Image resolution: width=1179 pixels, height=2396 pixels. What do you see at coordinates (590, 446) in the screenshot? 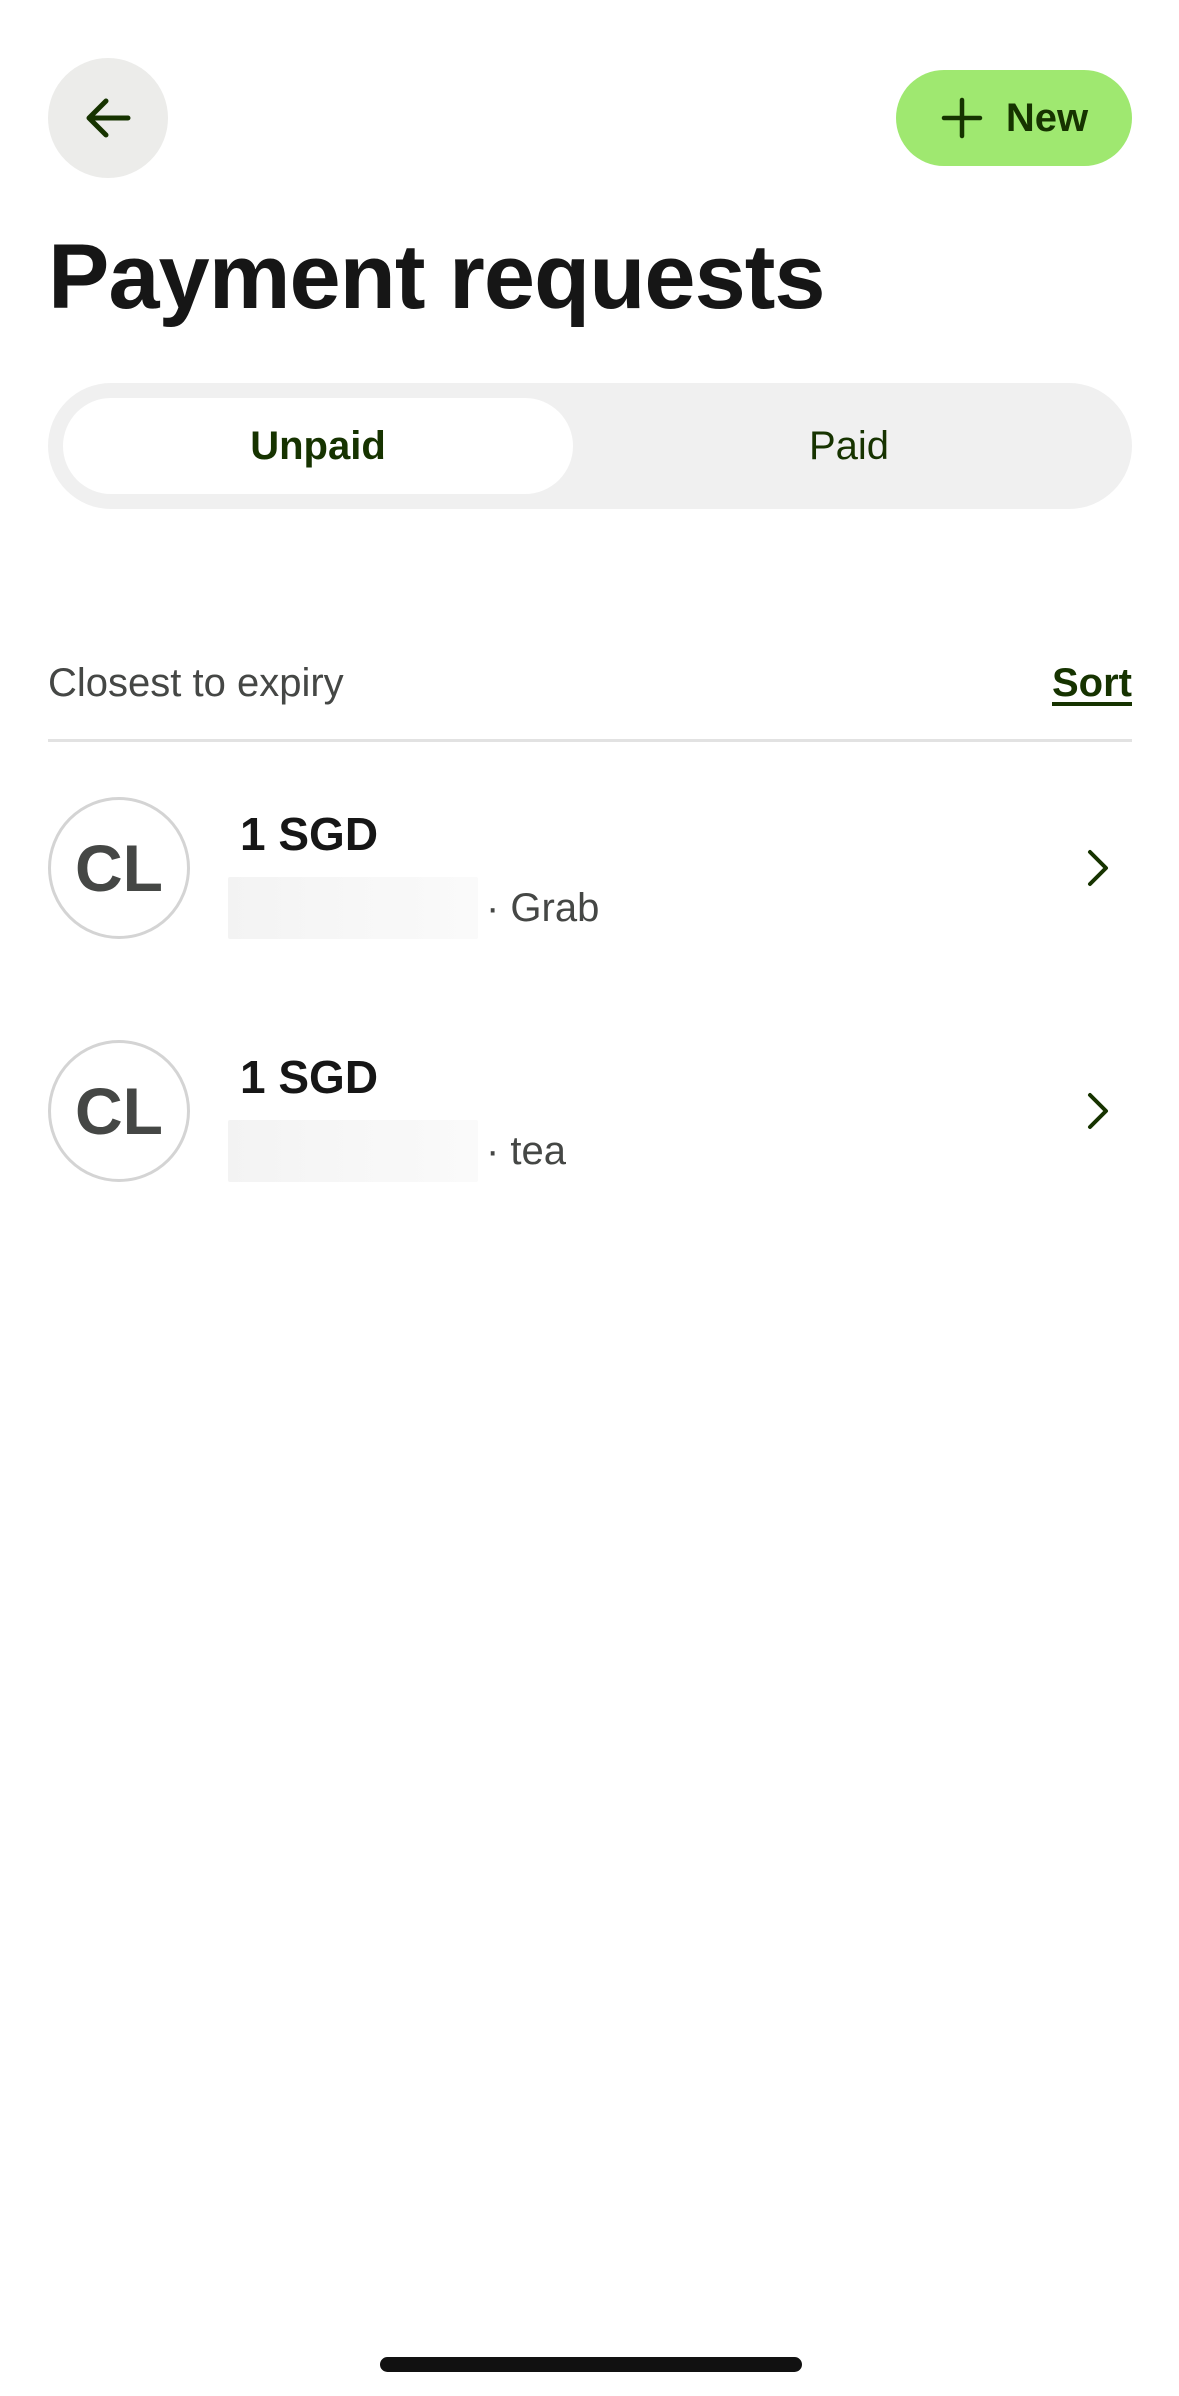
I see `status-tabs: Unpaid Paid` at bounding box center [590, 446].